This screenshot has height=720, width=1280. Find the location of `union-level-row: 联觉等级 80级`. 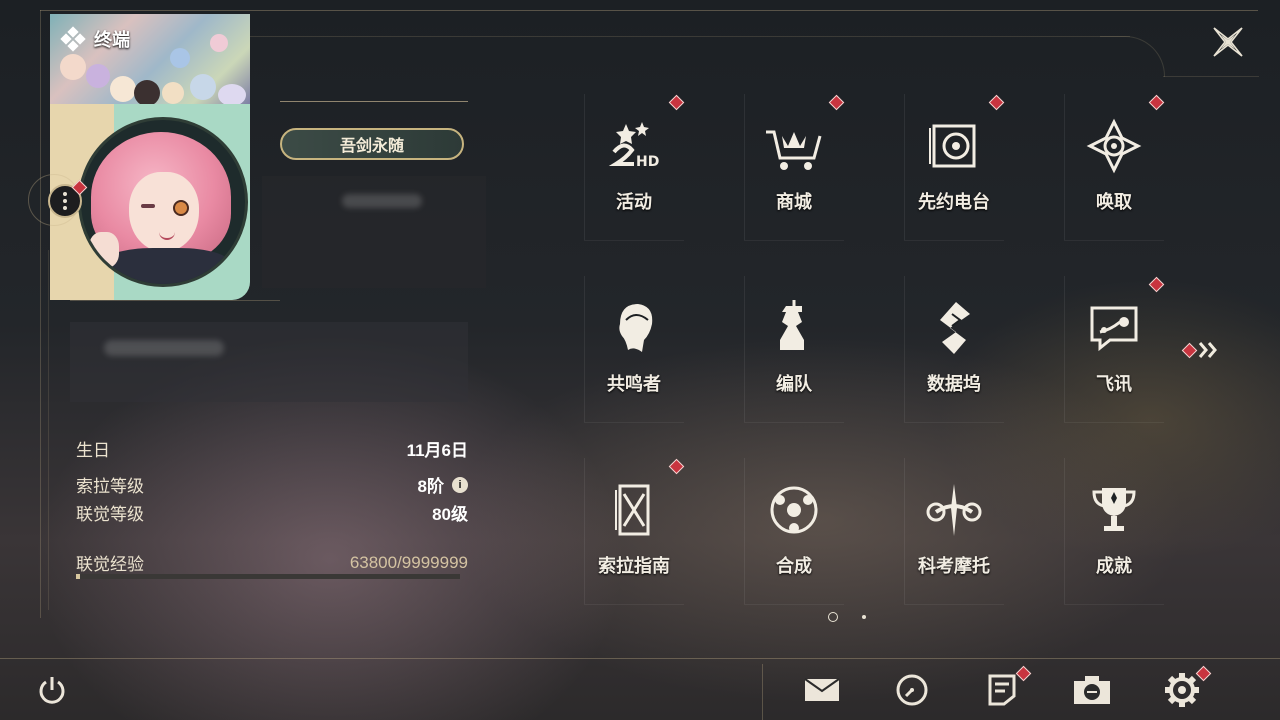

union-level-row: 联觉等级 80级 is located at coordinates (272, 512).